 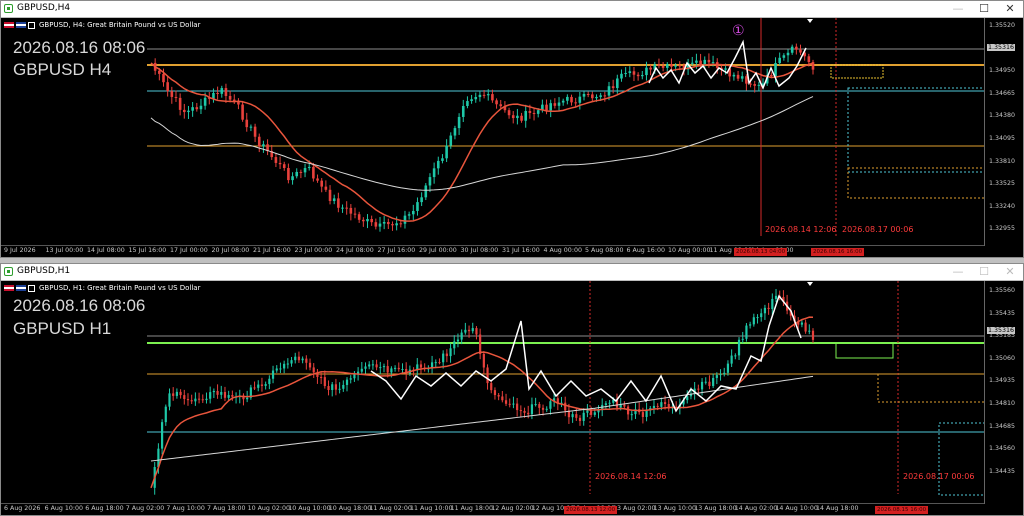 I want to click on price-tick-label: 1.34435, so click(x=1002, y=471).